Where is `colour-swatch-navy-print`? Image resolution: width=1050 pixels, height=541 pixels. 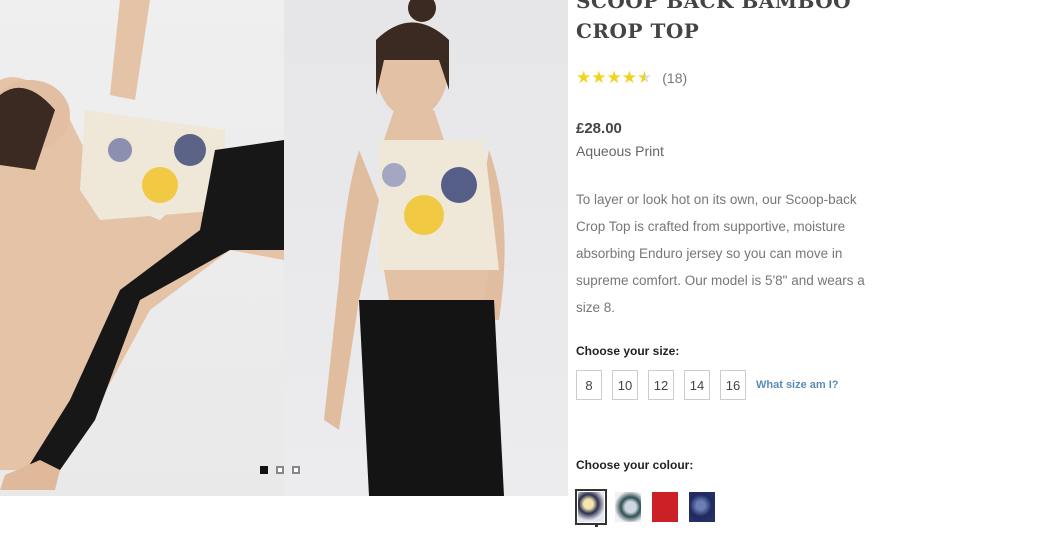
colour-swatch-navy-print is located at coordinates (702, 507).